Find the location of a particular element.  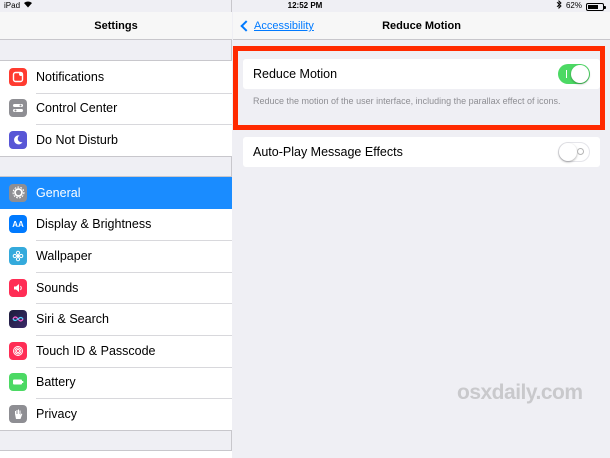

gear-icon is located at coordinates (18, 192).